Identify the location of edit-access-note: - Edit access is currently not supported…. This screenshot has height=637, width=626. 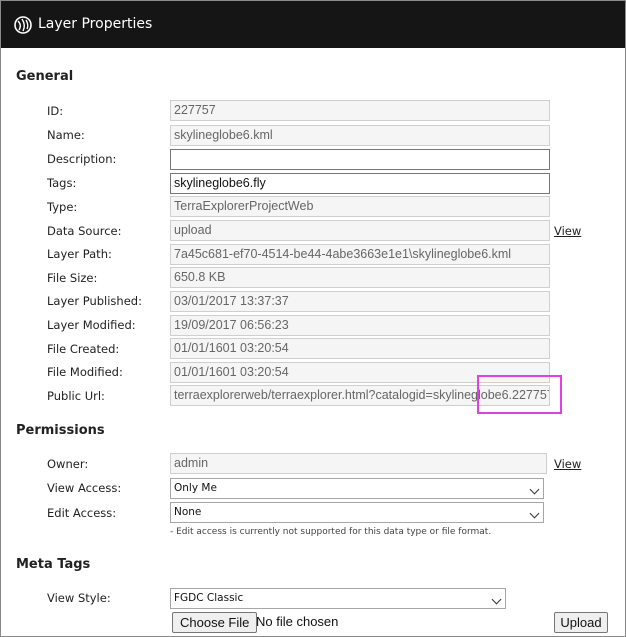
(331, 532).